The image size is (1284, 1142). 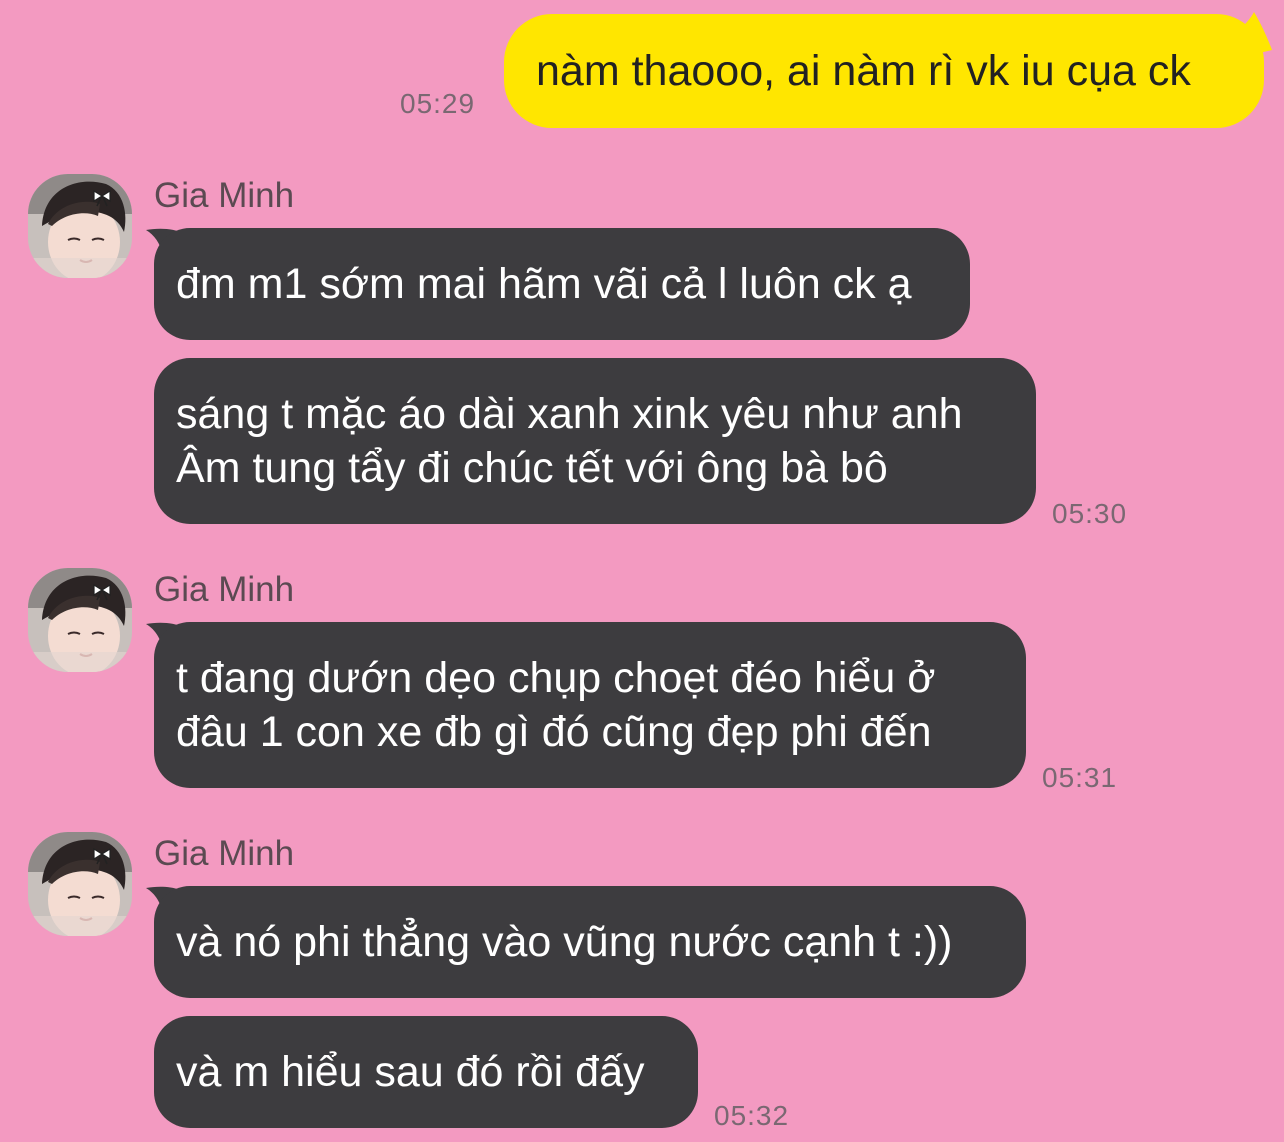 I want to click on incoming-message-bubble: đm m1 sớm mai hãm vãi cả l luôn ck ạ, so click(x=562, y=284).